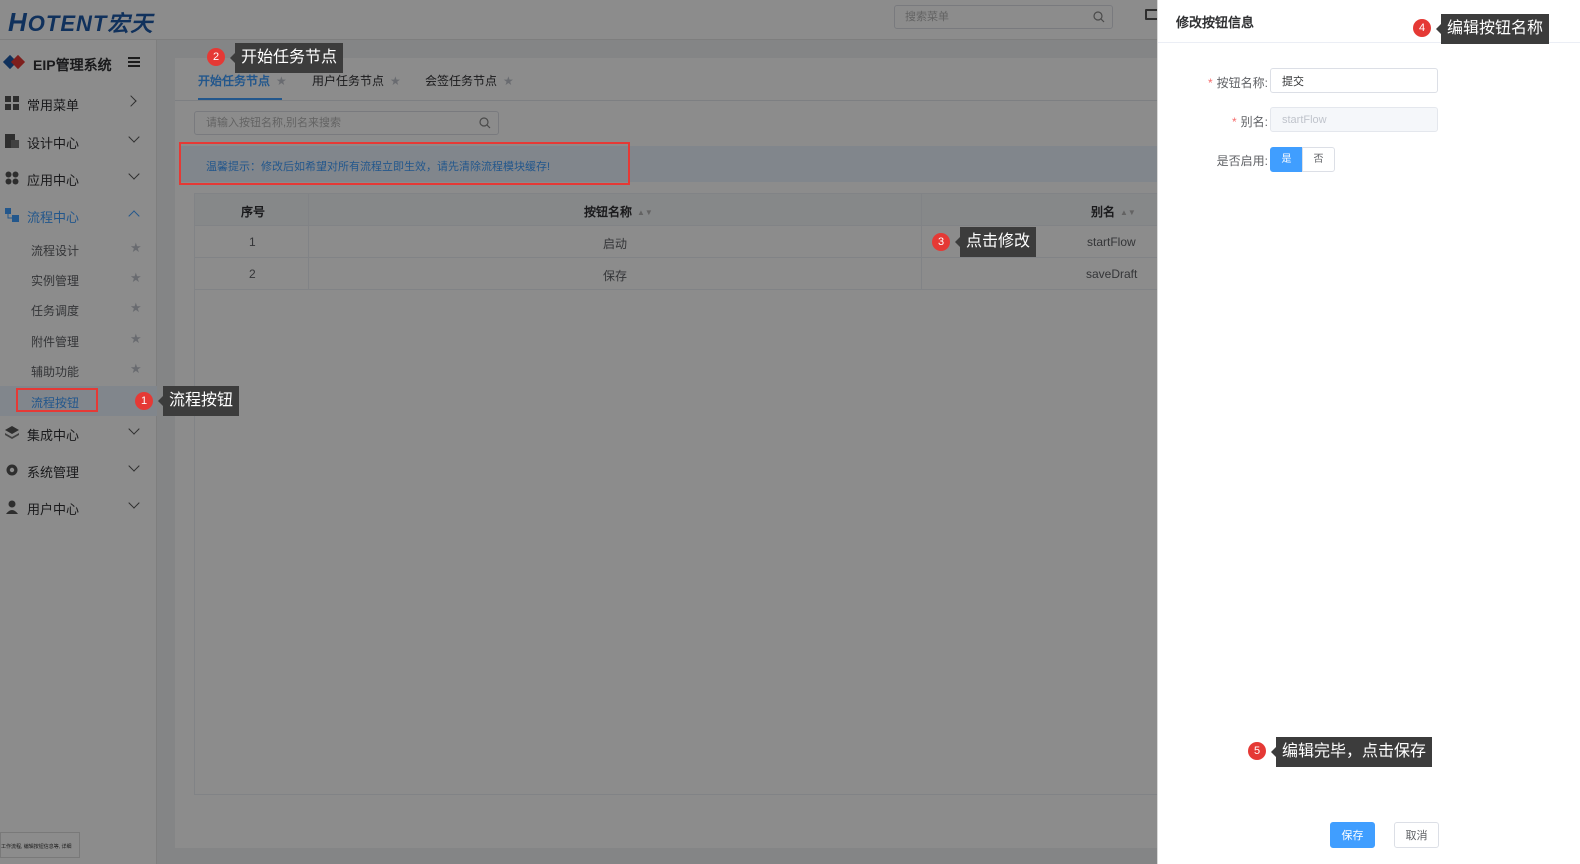 This screenshot has width=1580, height=864. What do you see at coordinates (1351, 752) in the screenshot?
I see `step-callout: 编辑完毕，点击保存` at bounding box center [1351, 752].